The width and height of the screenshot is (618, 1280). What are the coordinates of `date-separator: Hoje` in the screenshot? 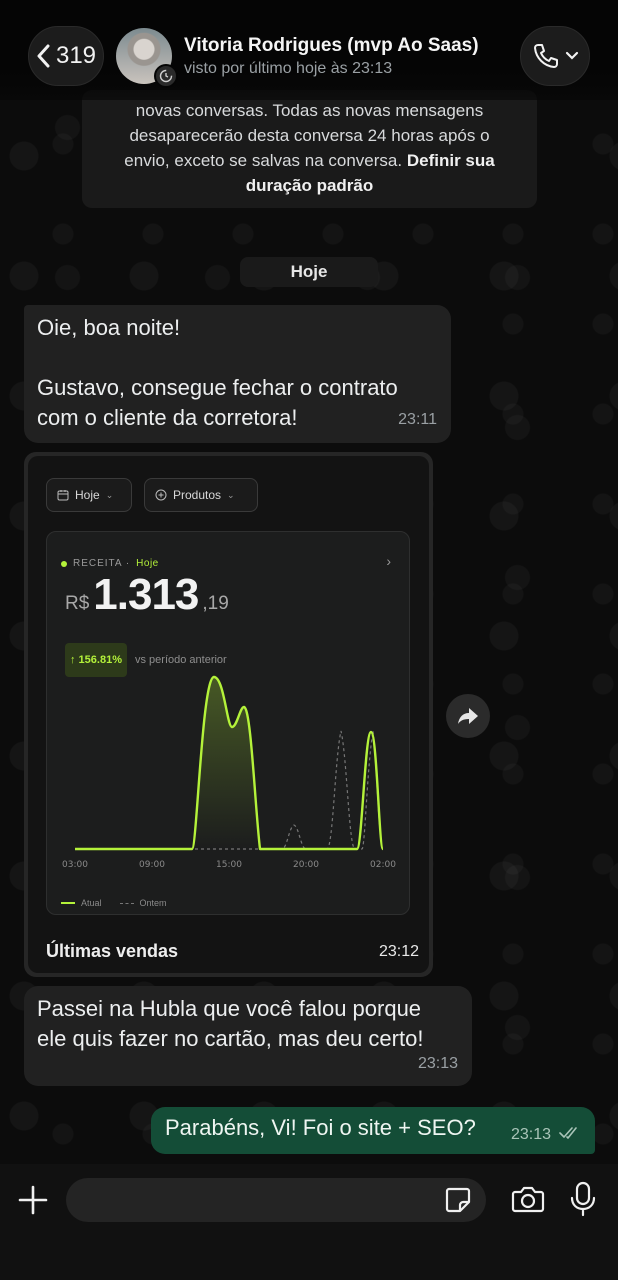 It's located at (309, 272).